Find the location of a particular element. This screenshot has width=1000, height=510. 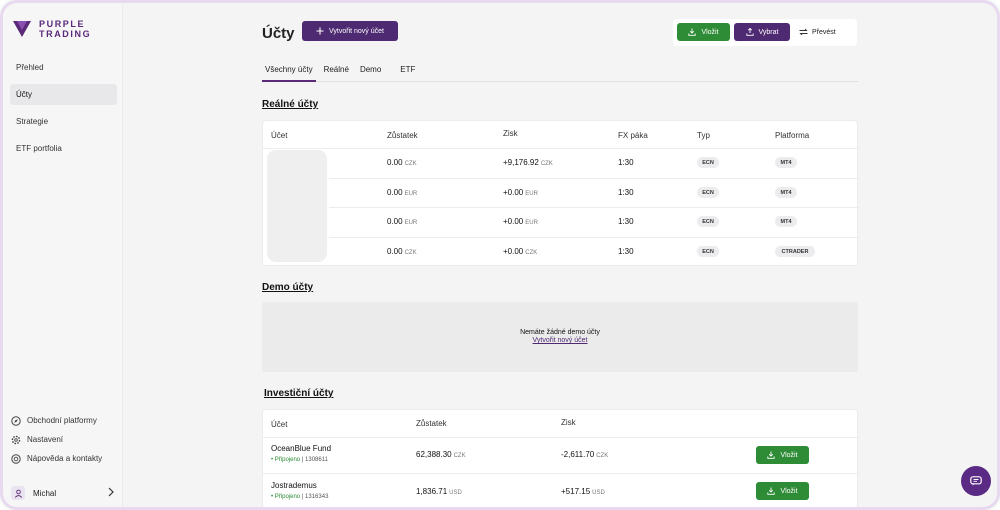

platform-badge: CTRADER is located at coordinates (795, 251).